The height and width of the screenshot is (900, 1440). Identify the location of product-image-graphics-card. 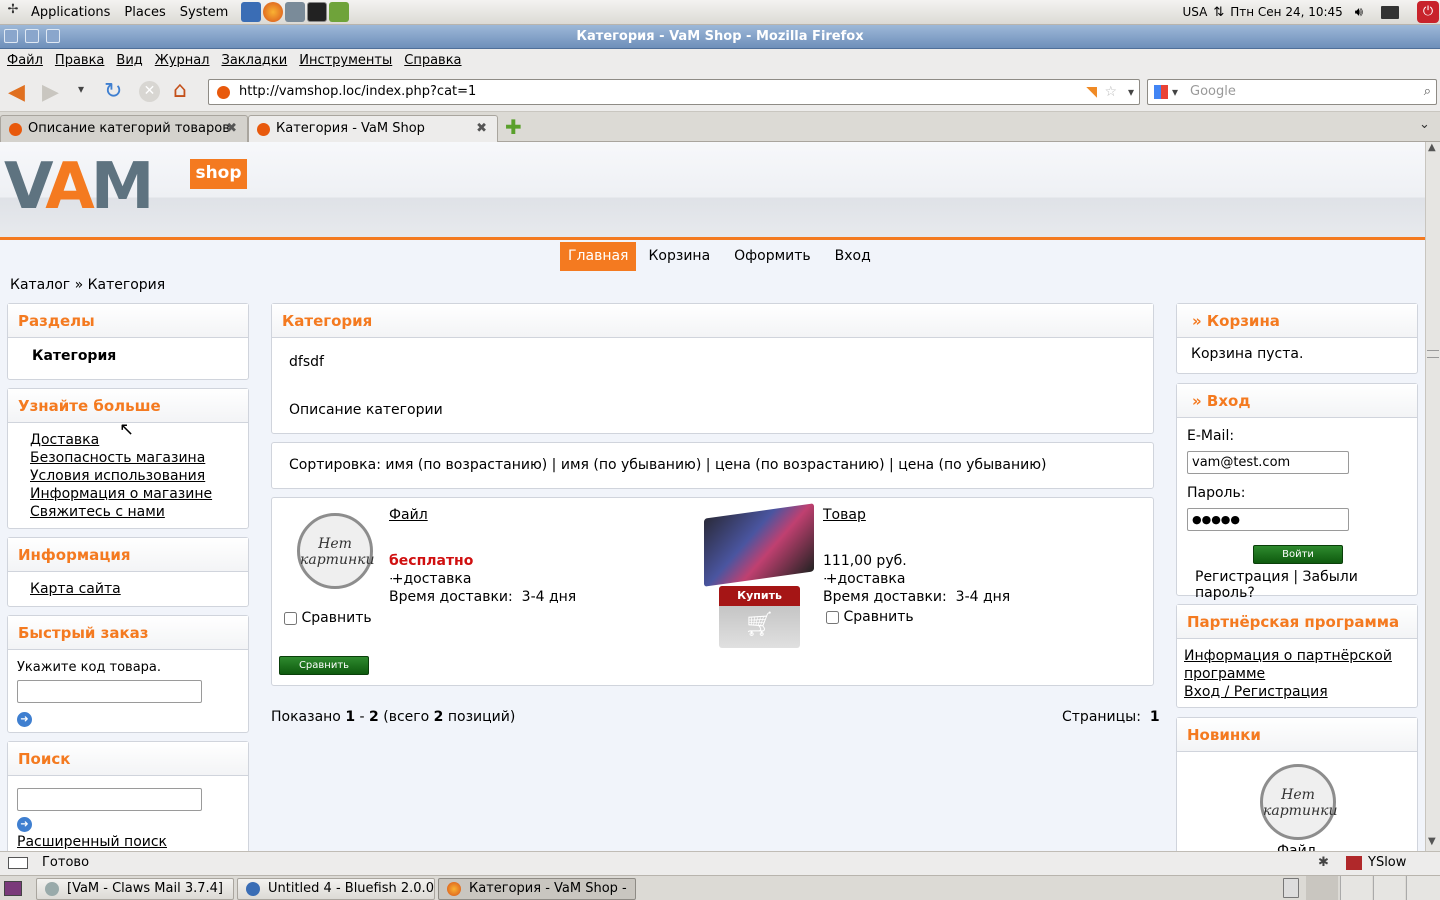
(759, 545).